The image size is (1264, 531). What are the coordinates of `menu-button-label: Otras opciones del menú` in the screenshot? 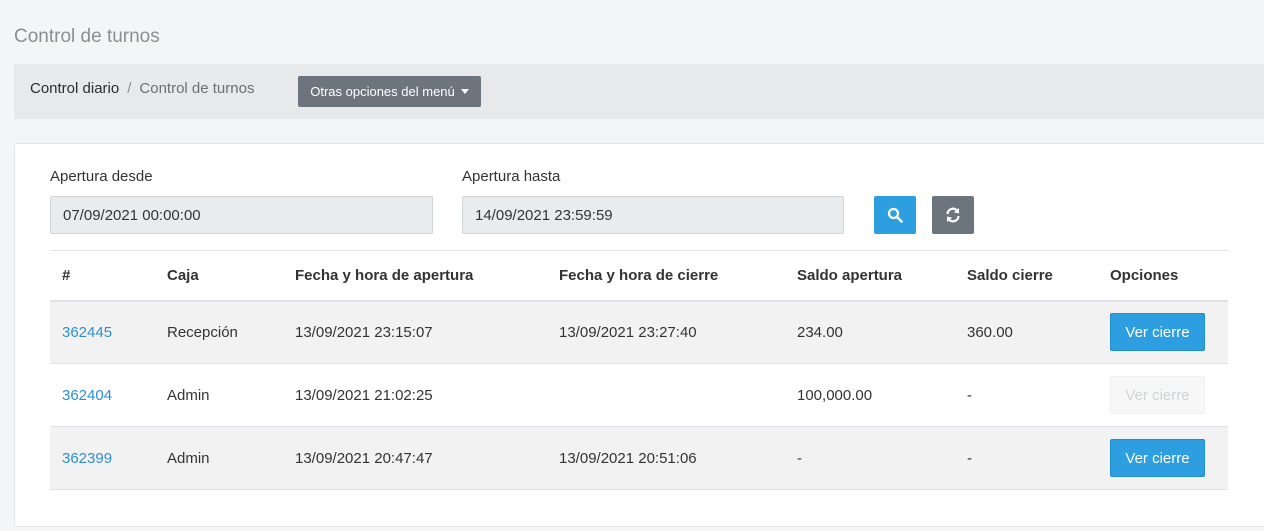 It's located at (382, 91).